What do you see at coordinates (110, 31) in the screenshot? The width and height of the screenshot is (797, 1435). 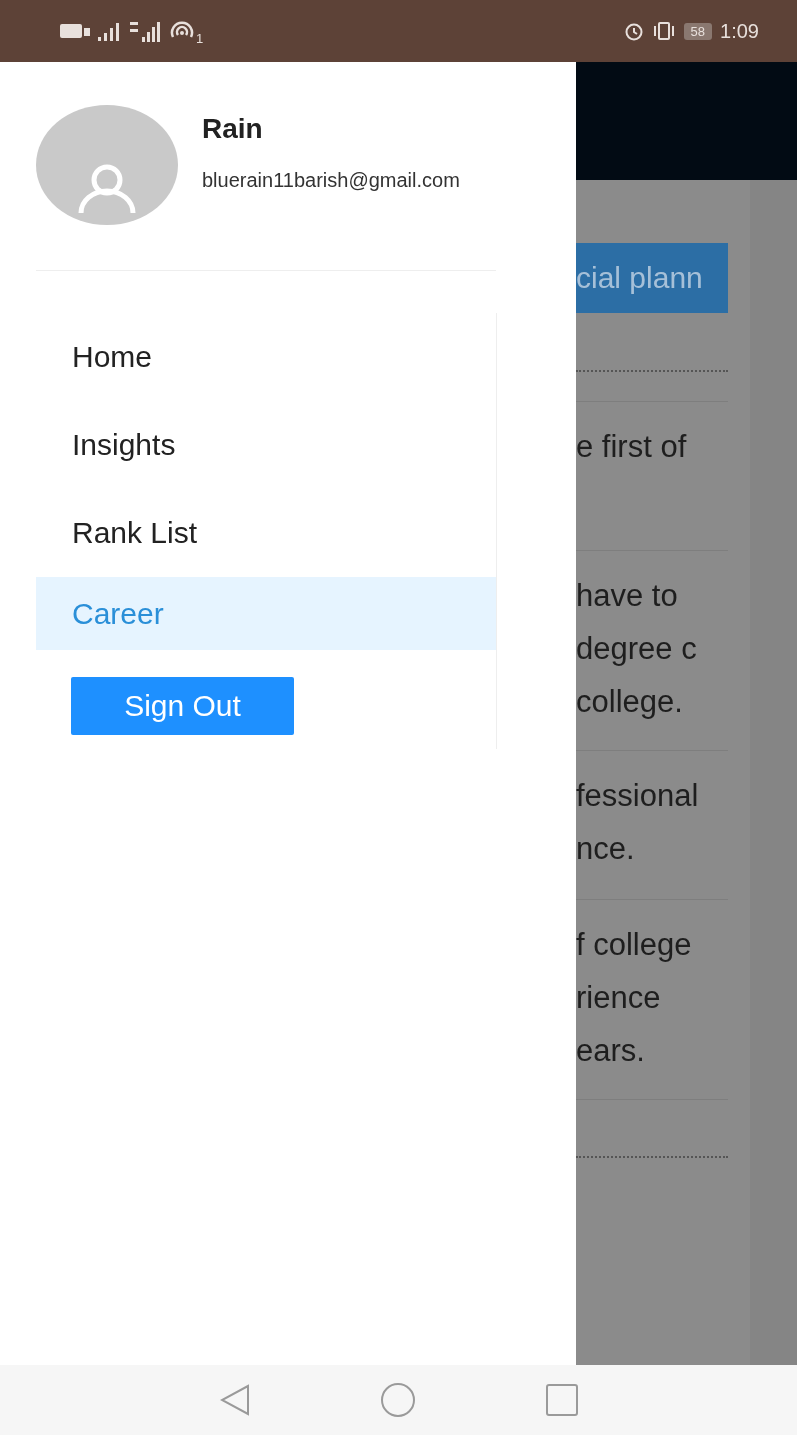 I see `signal-icon` at bounding box center [110, 31].